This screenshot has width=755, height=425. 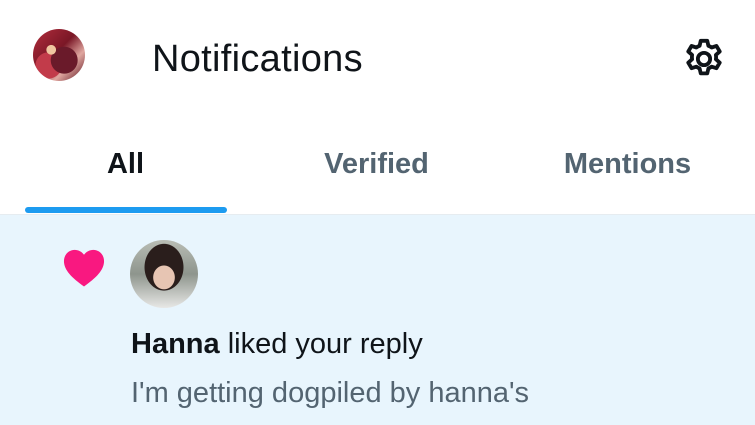 What do you see at coordinates (125, 166) in the screenshot?
I see `tab-all: All` at bounding box center [125, 166].